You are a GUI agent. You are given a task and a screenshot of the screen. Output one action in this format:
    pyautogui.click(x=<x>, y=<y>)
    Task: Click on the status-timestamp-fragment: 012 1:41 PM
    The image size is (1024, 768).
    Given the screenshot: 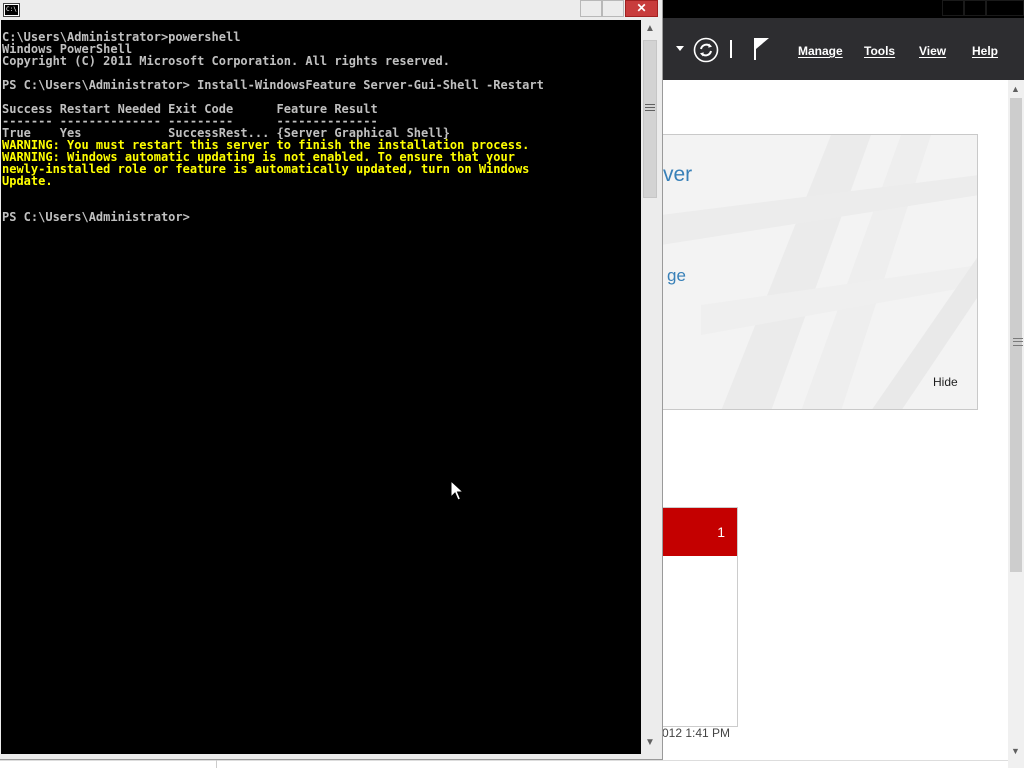 What is the action you would take?
    pyautogui.click(x=696, y=733)
    